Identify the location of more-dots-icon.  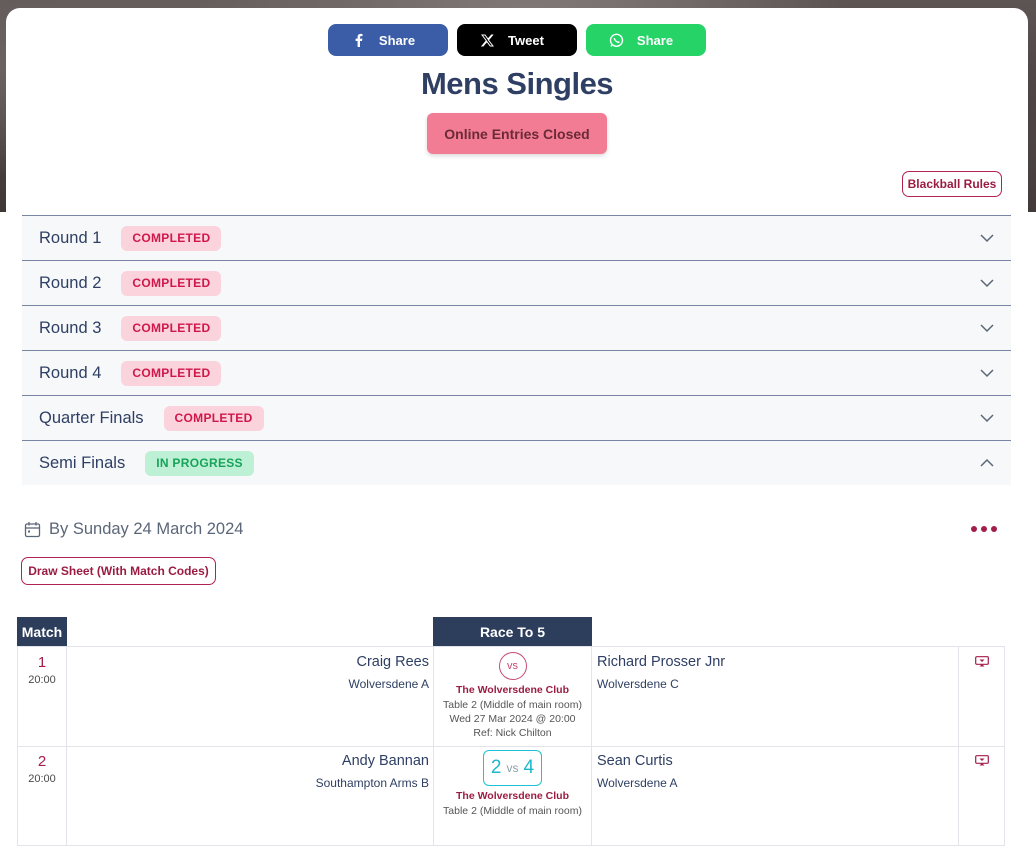
(984, 529).